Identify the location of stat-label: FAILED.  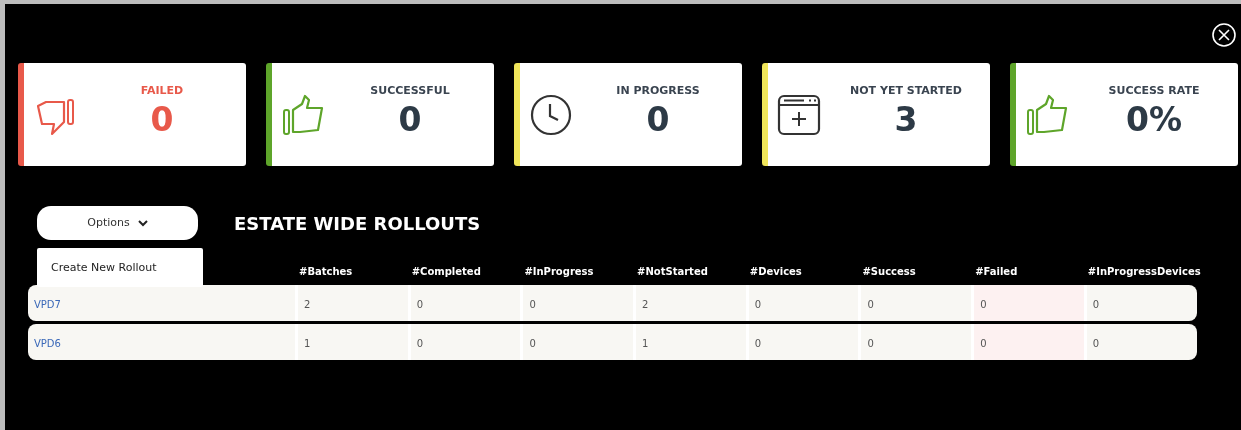
(162, 91).